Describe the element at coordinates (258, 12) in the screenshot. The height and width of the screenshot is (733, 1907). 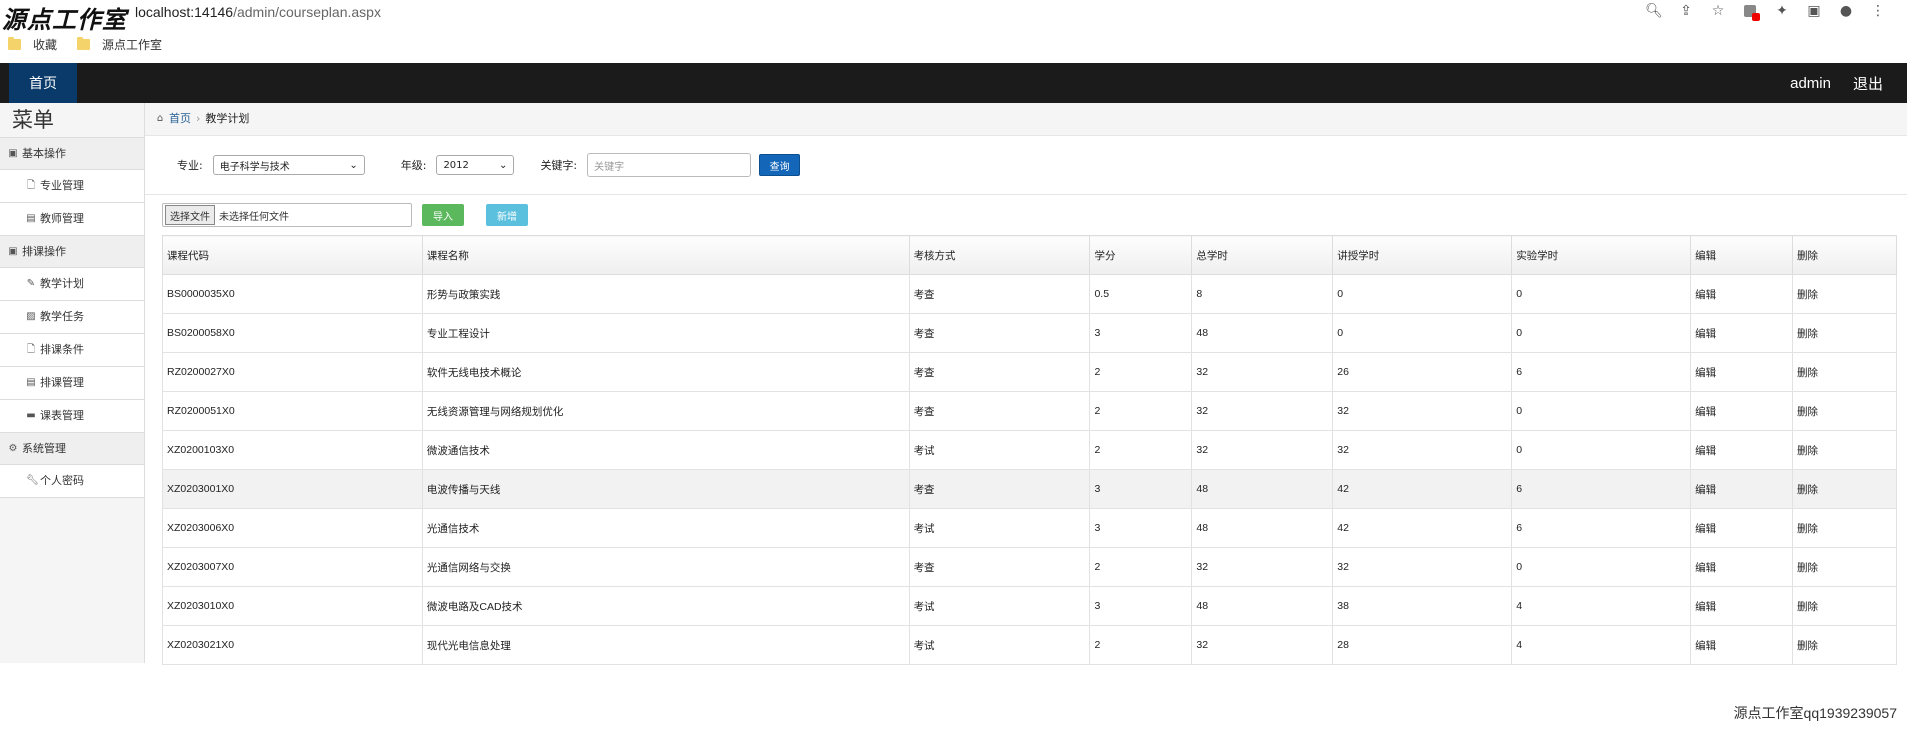
I see `address-bar: localhost:14146/admin/courseplan.aspx` at that location.